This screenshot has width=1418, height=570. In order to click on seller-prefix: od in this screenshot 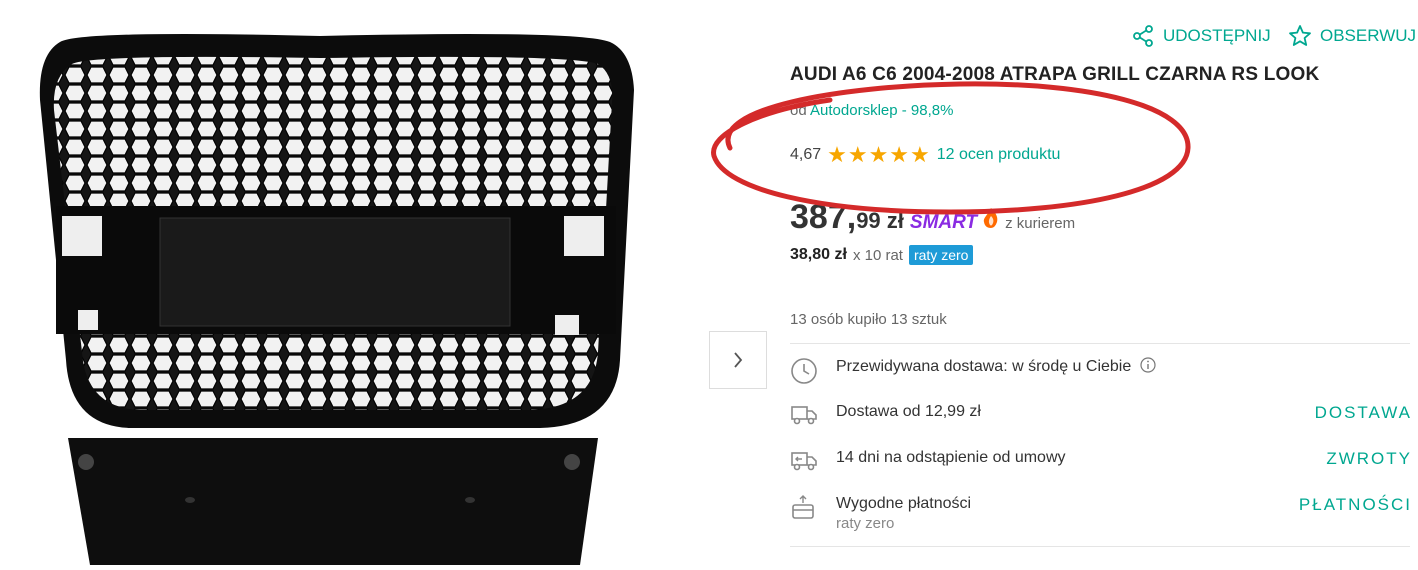, I will do `click(798, 110)`.